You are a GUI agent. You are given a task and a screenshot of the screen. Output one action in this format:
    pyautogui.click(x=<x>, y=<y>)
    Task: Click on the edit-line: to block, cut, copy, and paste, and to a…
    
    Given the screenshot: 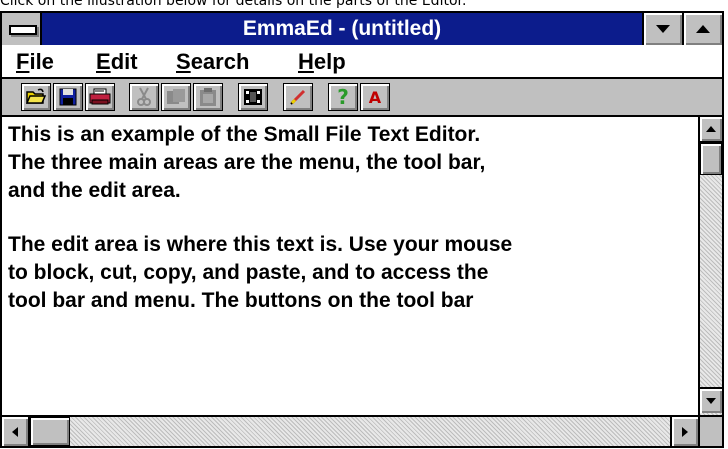 What is the action you would take?
    pyautogui.click(x=248, y=272)
    